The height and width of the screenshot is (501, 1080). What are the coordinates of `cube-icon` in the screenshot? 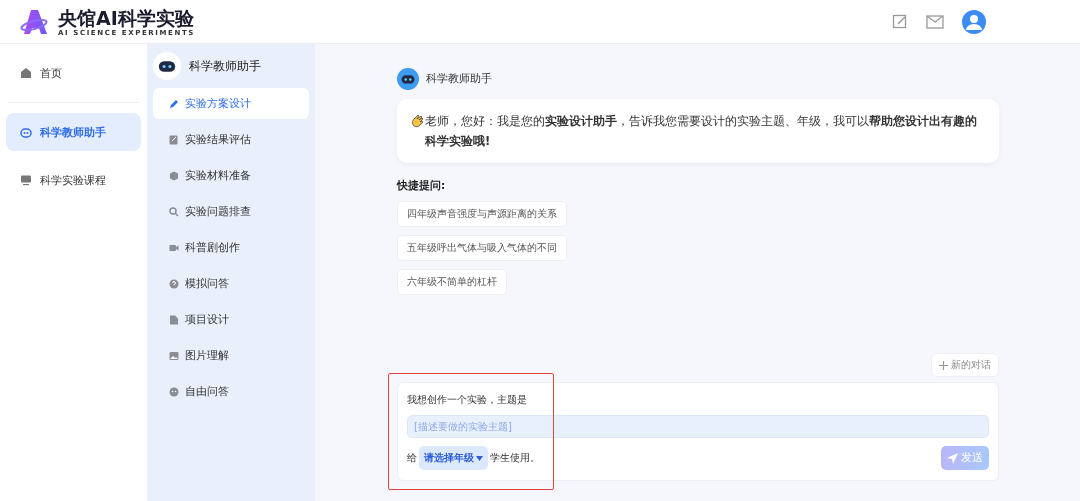 It's located at (174, 175).